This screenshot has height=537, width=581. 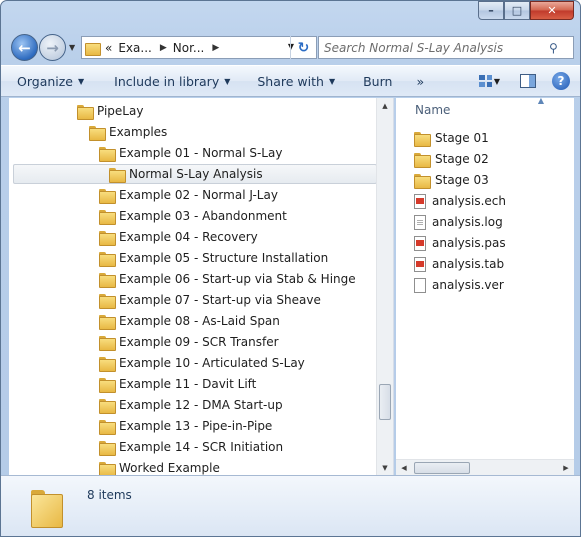 What do you see at coordinates (462, 159) in the screenshot?
I see `file-name: Stage 02` at bounding box center [462, 159].